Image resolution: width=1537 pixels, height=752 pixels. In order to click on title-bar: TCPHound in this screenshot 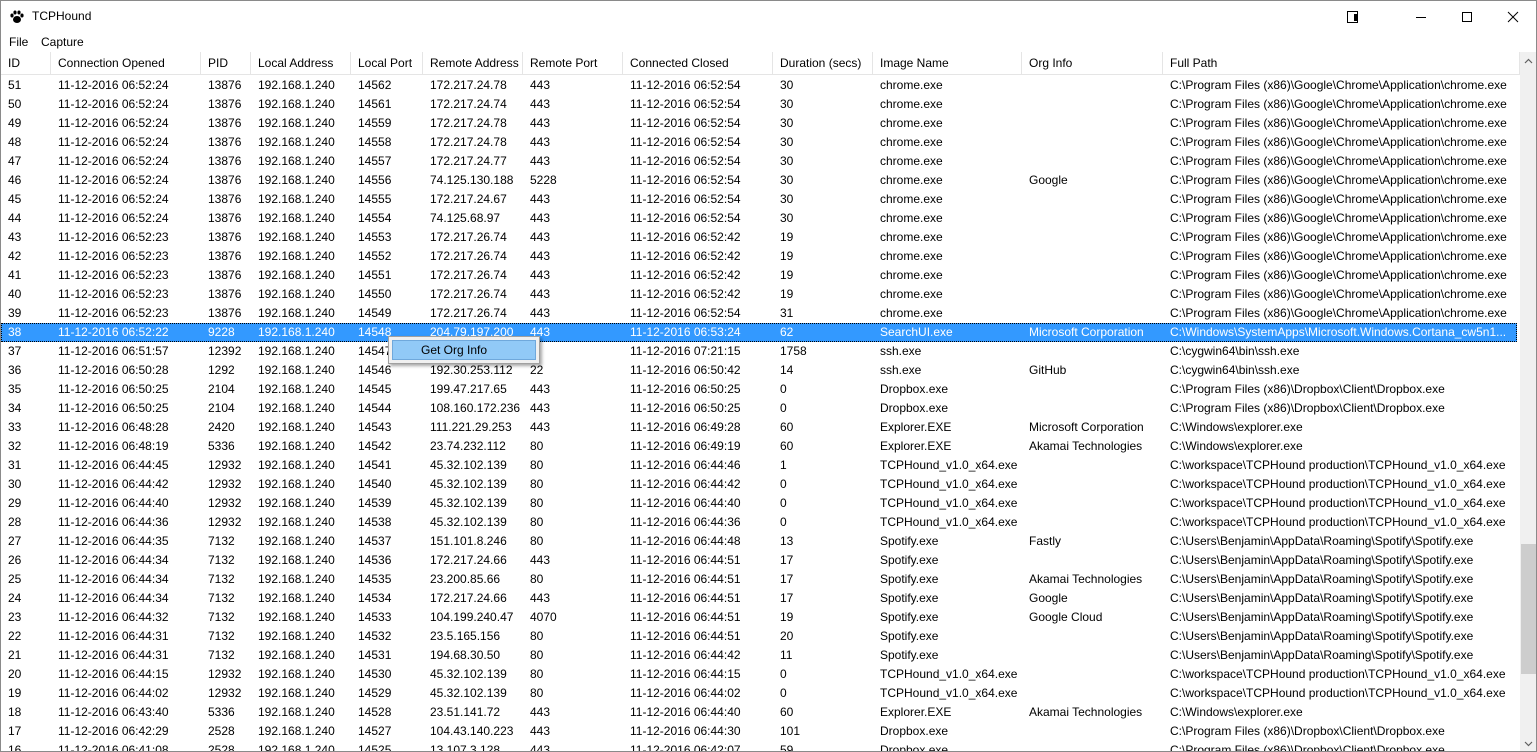, I will do `click(768, 16)`.